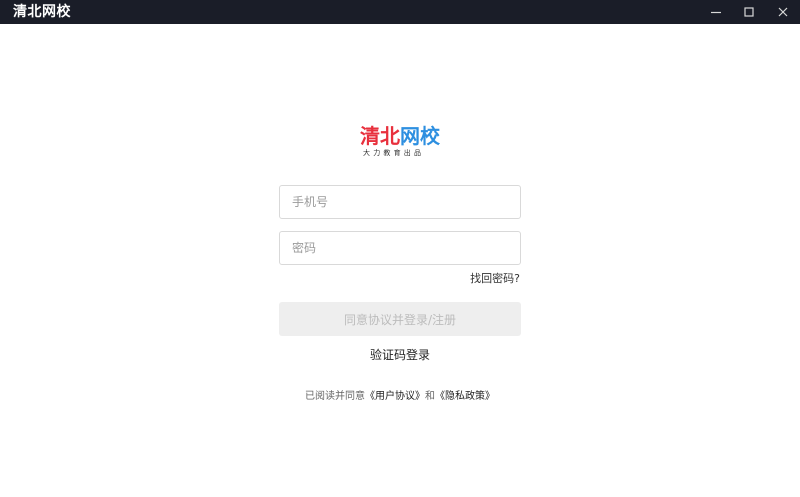  I want to click on brand-logo: 清北网校 大力教育出品, so click(401, 142).